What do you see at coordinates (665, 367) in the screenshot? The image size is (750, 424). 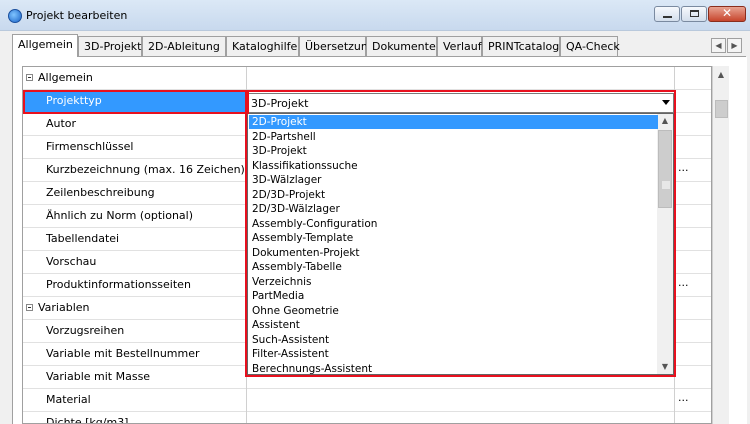 I see `dropdown-scroll-down-icon: ▼` at bounding box center [665, 367].